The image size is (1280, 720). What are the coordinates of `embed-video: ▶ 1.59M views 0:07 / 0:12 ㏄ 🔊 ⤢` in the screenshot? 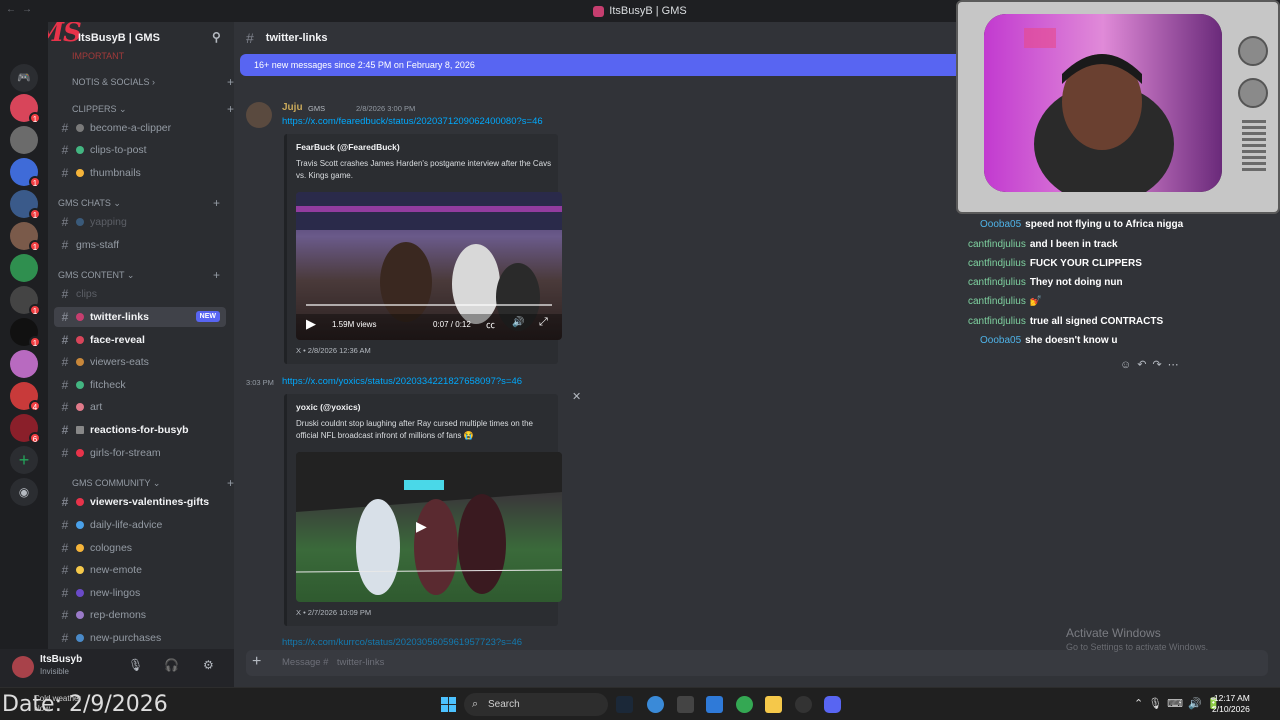 It's located at (429, 266).